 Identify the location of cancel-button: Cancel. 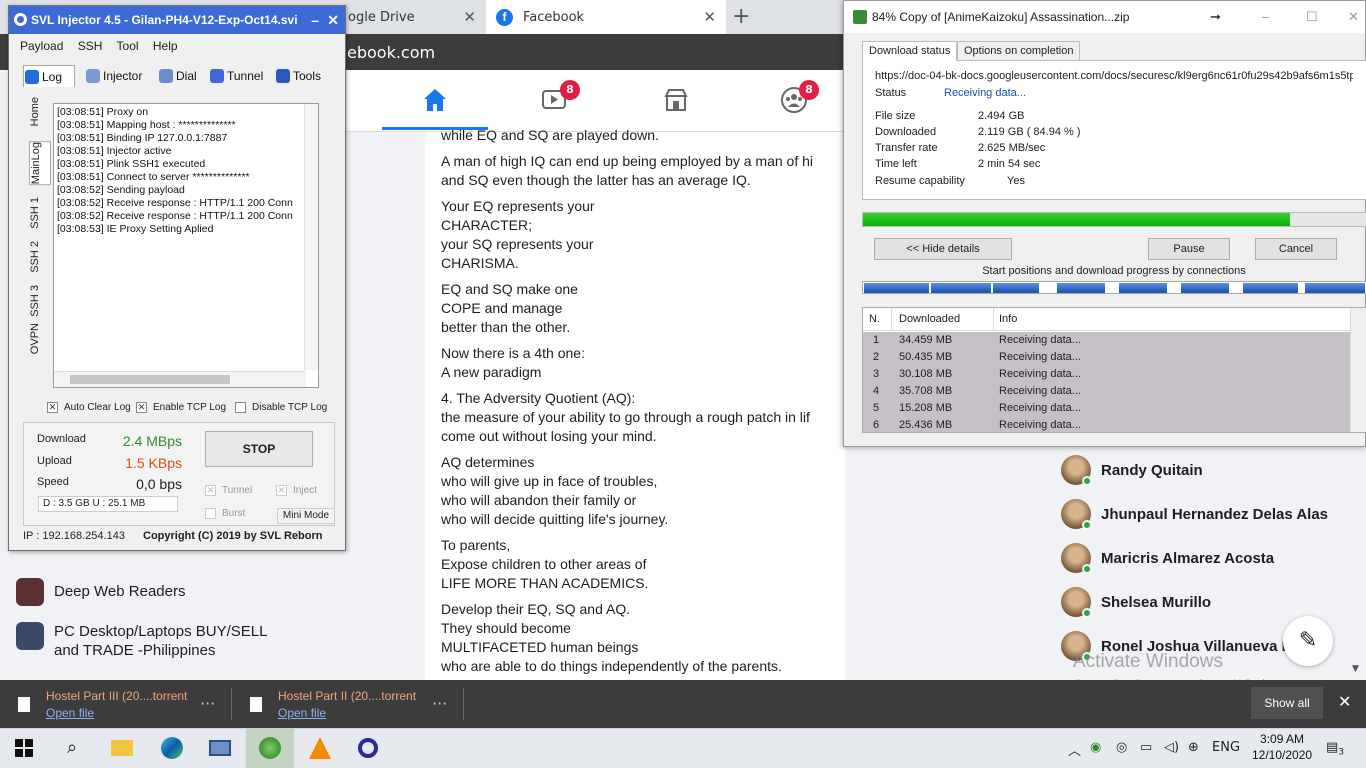
(1296, 249).